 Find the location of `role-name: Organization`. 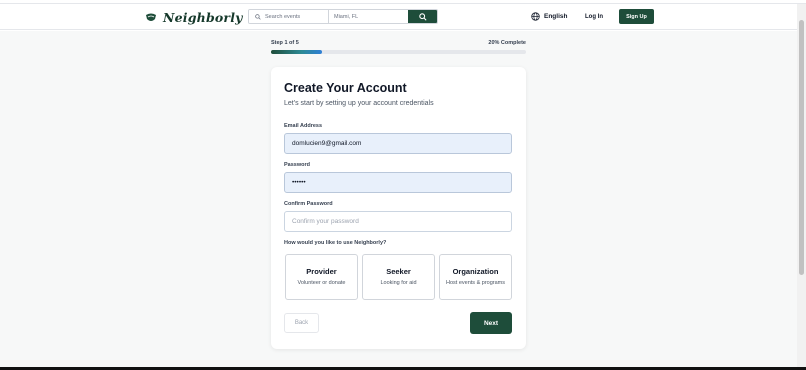

role-name: Organization is located at coordinates (475, 271).